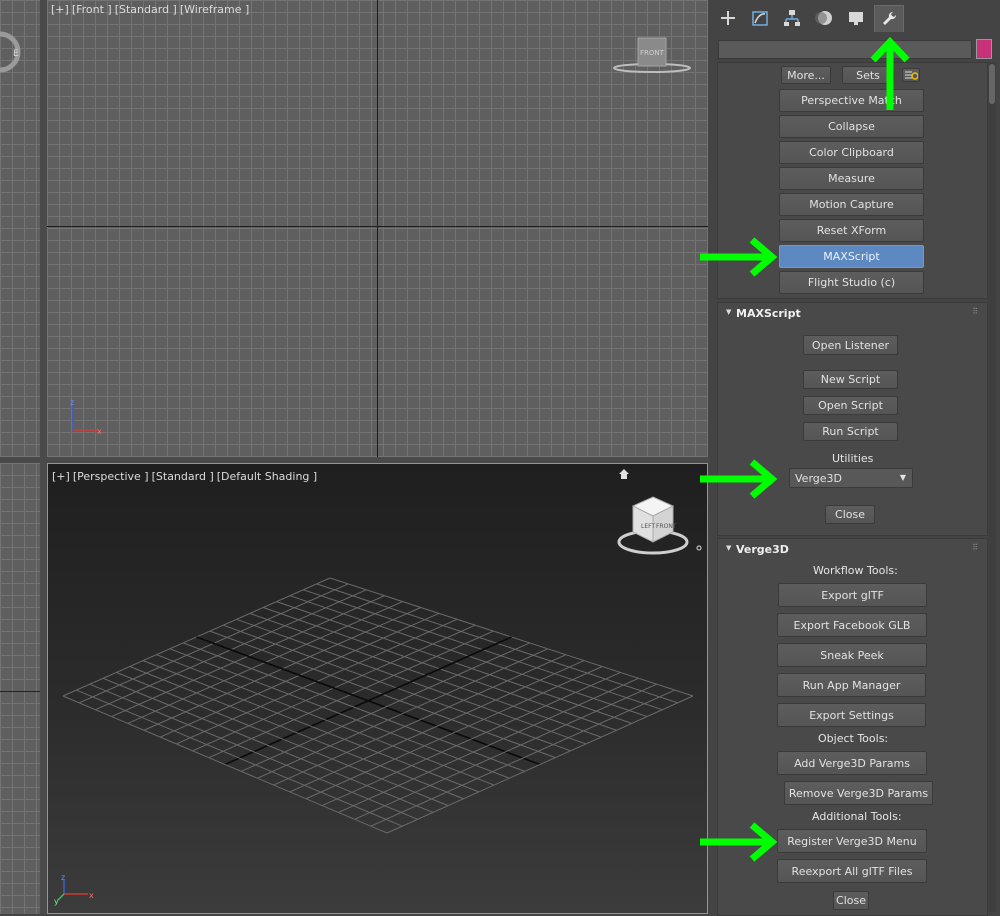  Describe the element at coordinates (853, 458) in the screenshot. I see `utilities-label: Utilities` at that location.